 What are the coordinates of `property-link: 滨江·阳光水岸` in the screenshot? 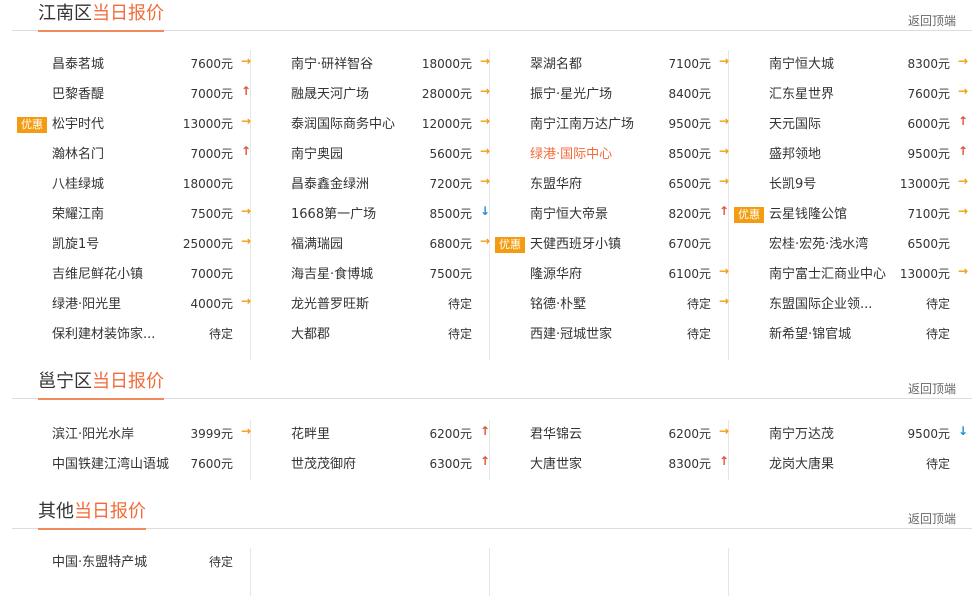 It's located at (93, 435).